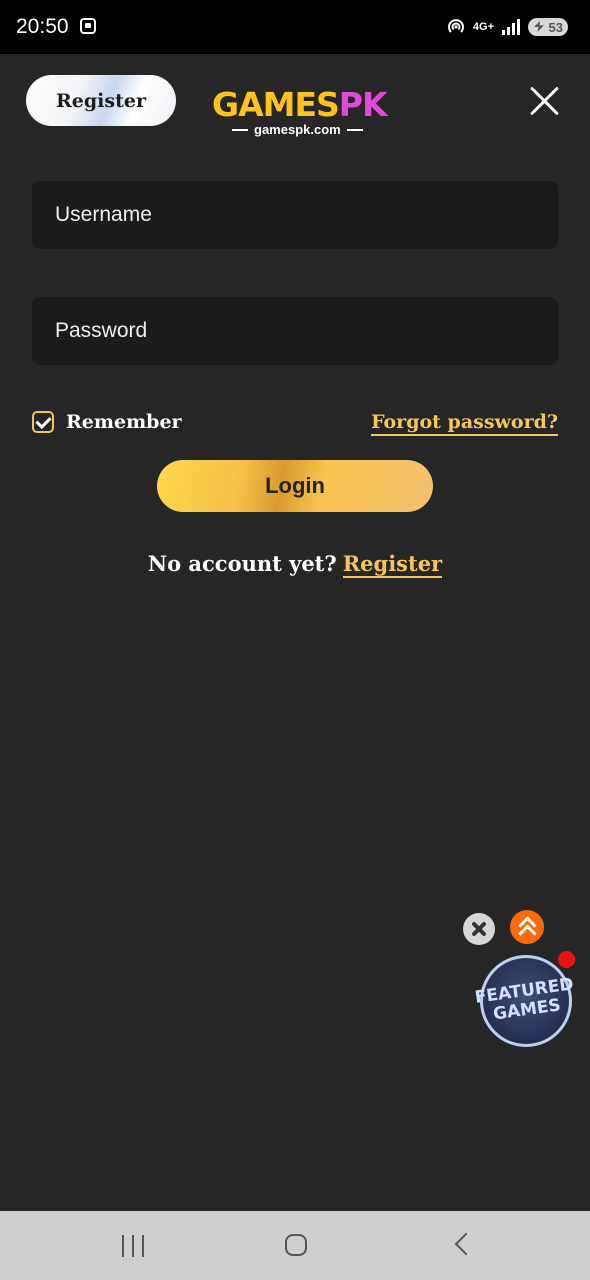 This screenshot has height=1280, width=590. I want to click on home-icon, so click(296, 1245).